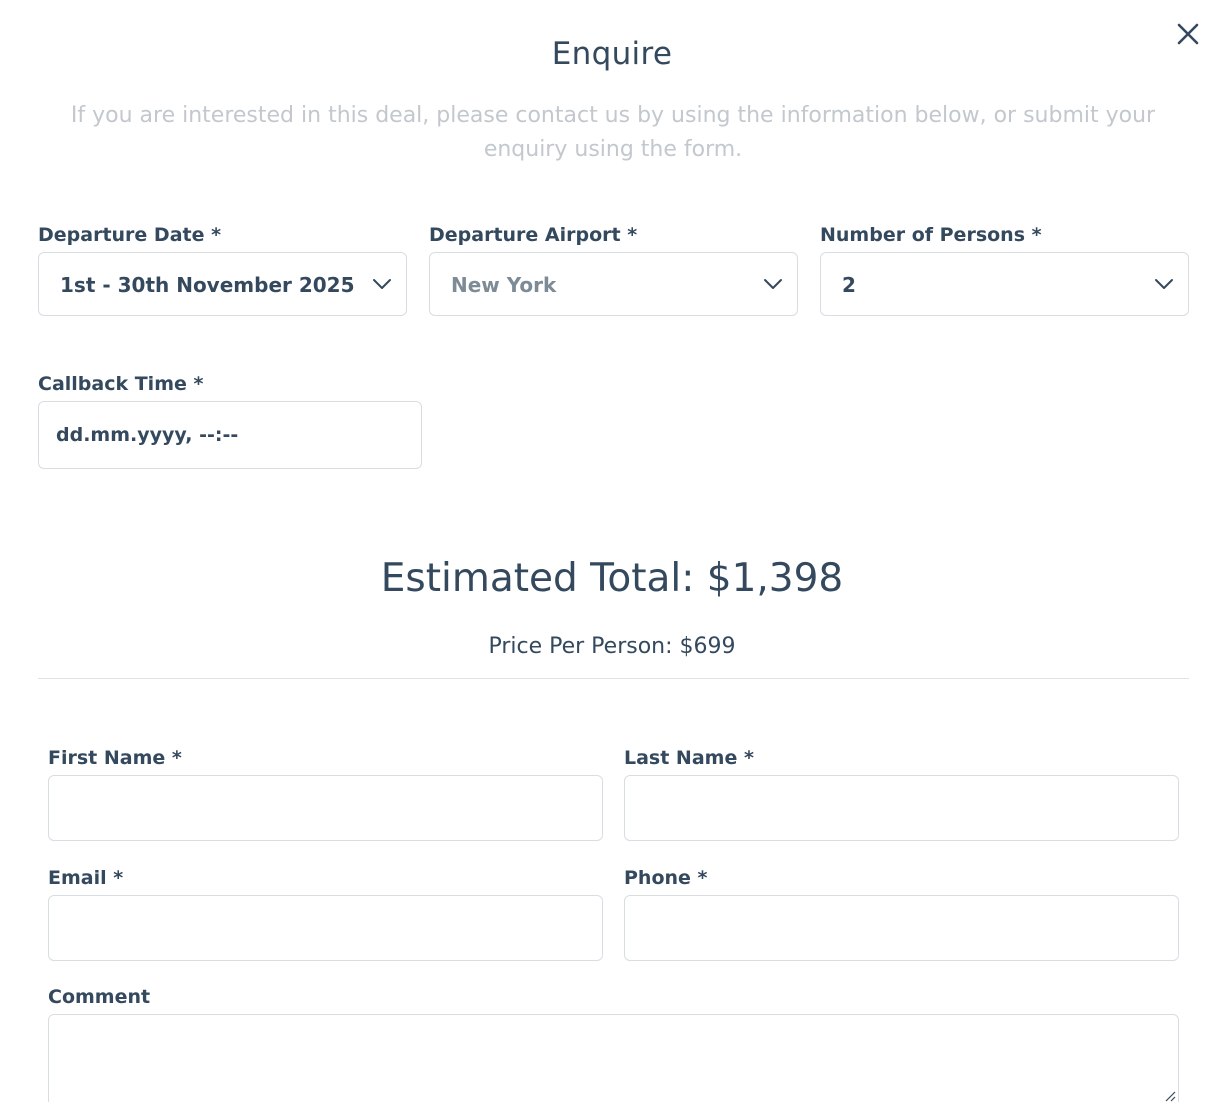 The width and height of the screenshot is (1224, 1102). Describe the element at coordinates (612, 578) in the screenshot. I see `estimated-total: Estimated Total: $1,398` at that location.